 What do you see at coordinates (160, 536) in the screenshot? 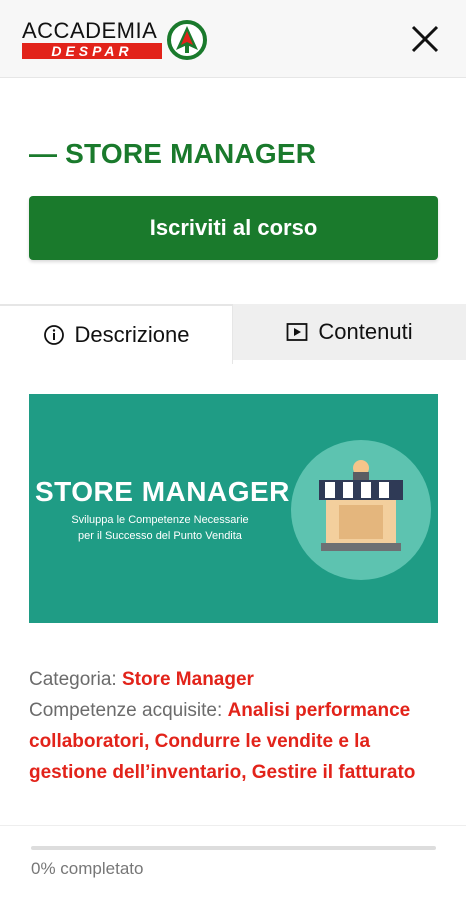
I see `banner-subtitle-line2: per il Successo del Punto Vendita` at bounding box center [160, 536].